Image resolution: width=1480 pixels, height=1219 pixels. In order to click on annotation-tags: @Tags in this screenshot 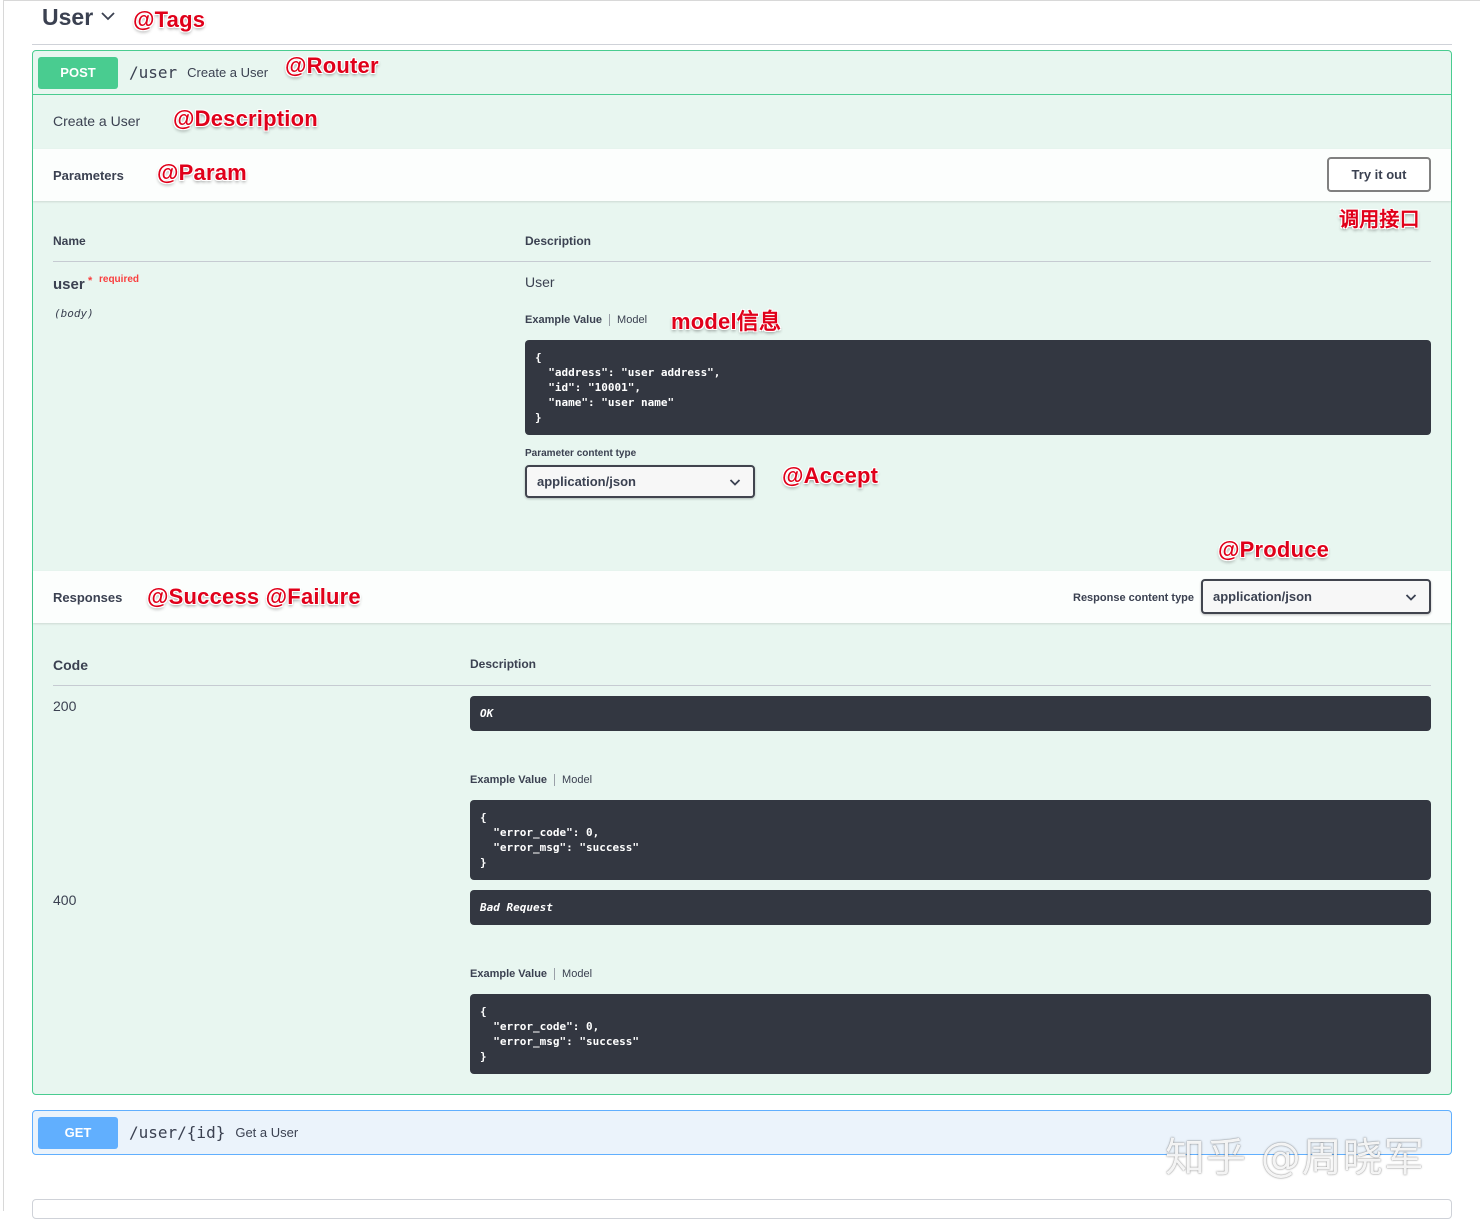, I will do `click(169, 19)`.